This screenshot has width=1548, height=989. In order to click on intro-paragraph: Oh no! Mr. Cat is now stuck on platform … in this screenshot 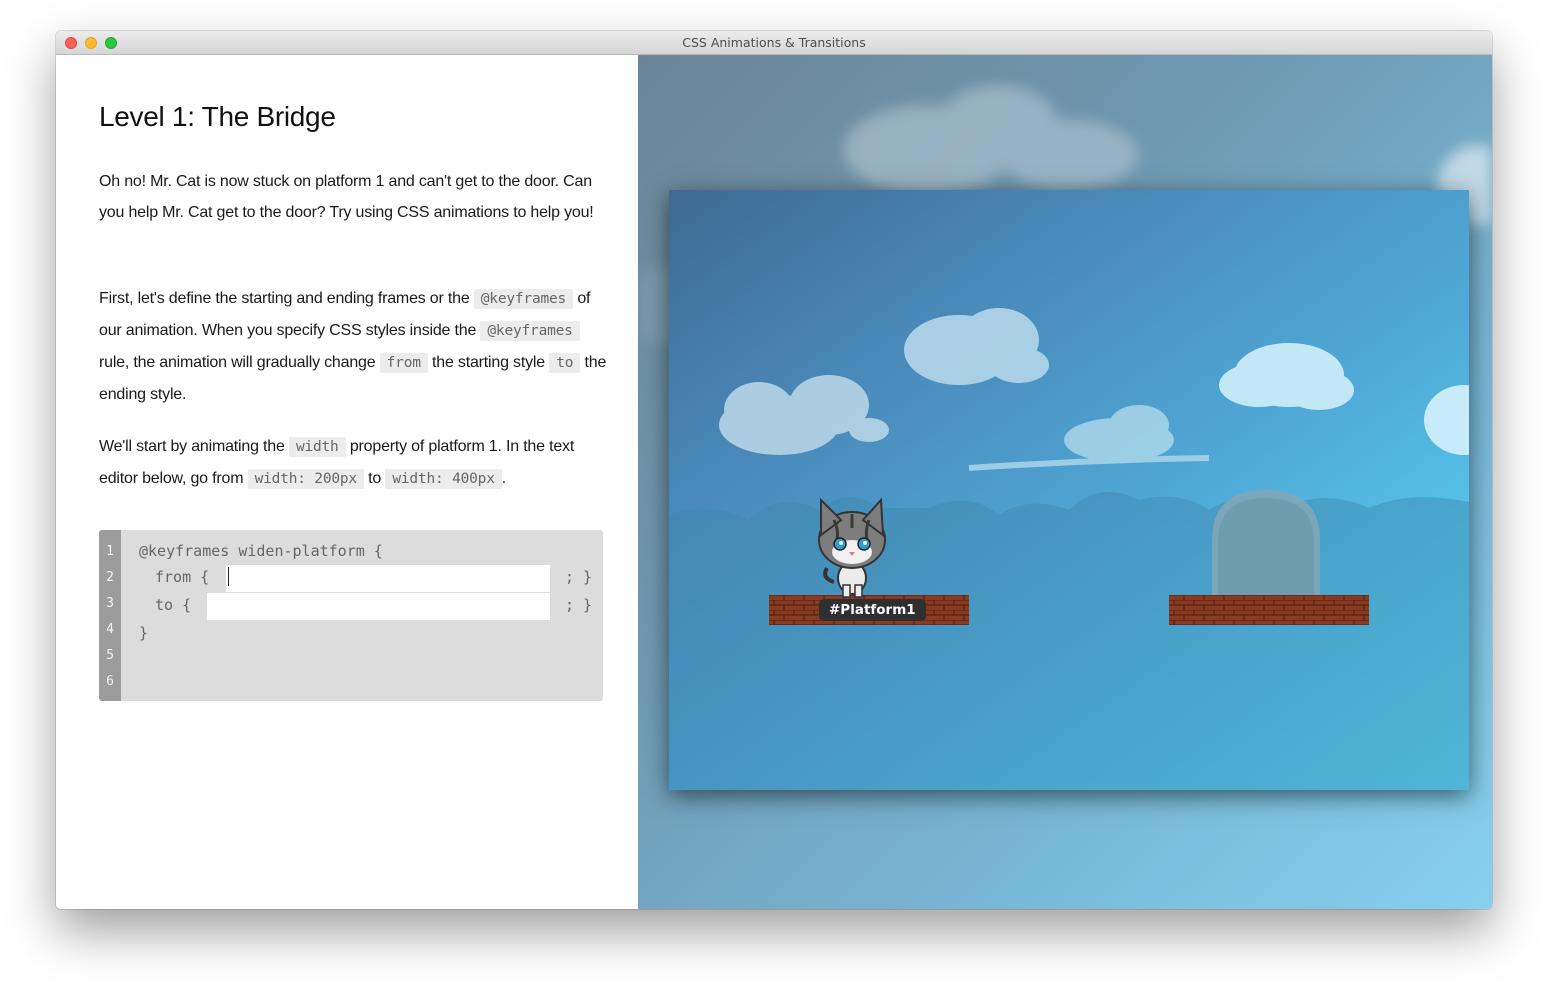, I will do `click(346, 197)`.